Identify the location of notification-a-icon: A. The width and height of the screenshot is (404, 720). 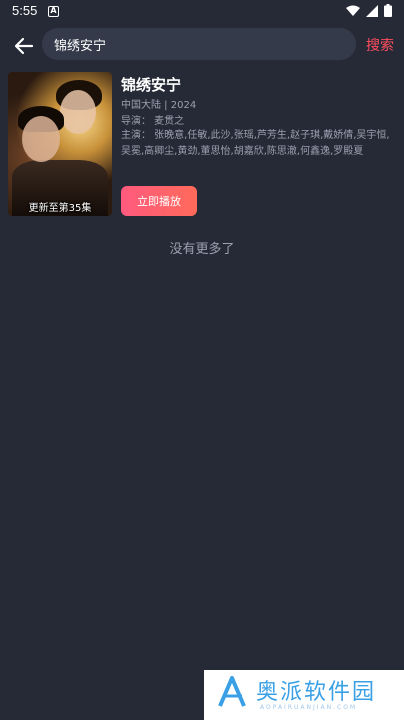
(53, 11).